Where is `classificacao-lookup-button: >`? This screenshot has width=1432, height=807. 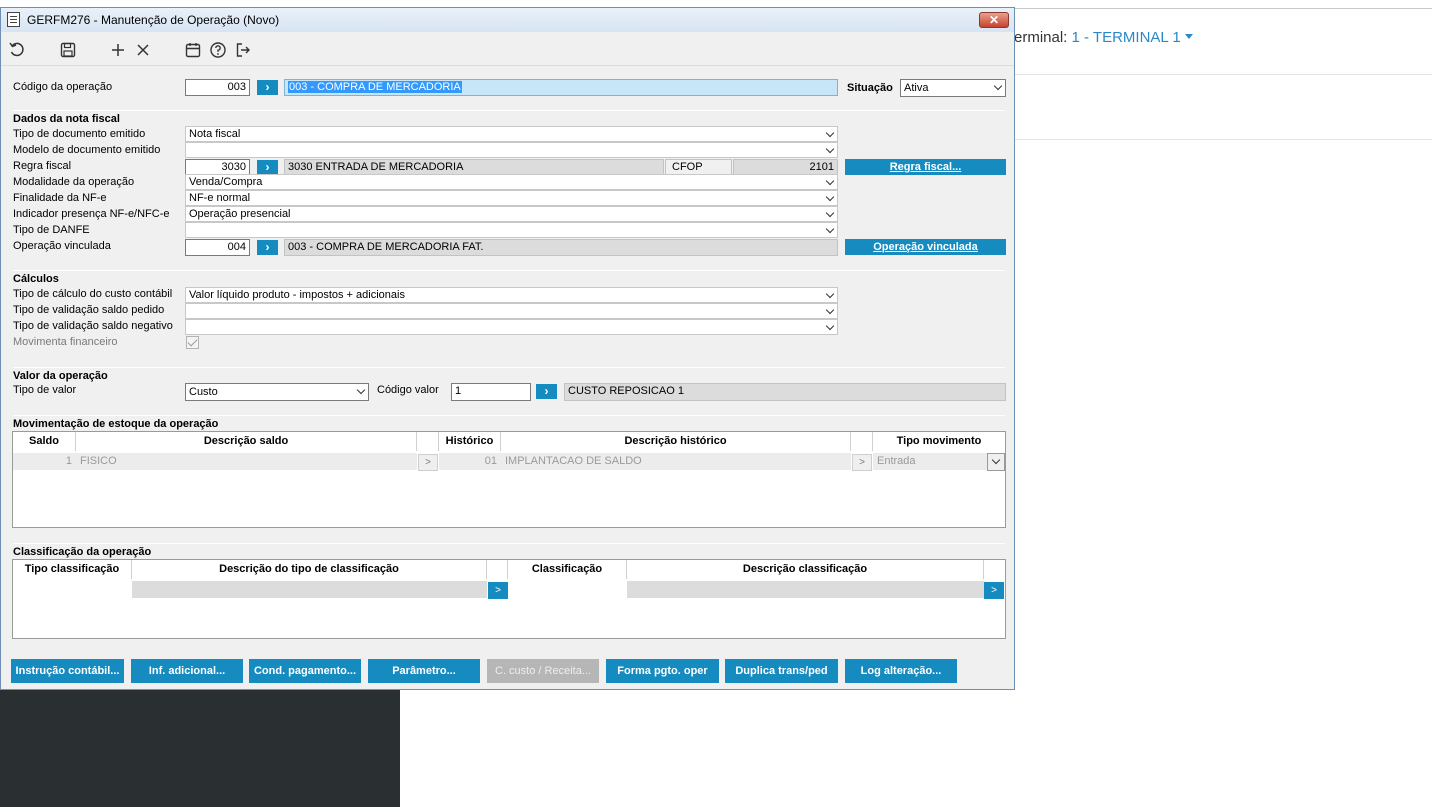
classificacao-lookup-button: > is located at coordinates (994, 590).